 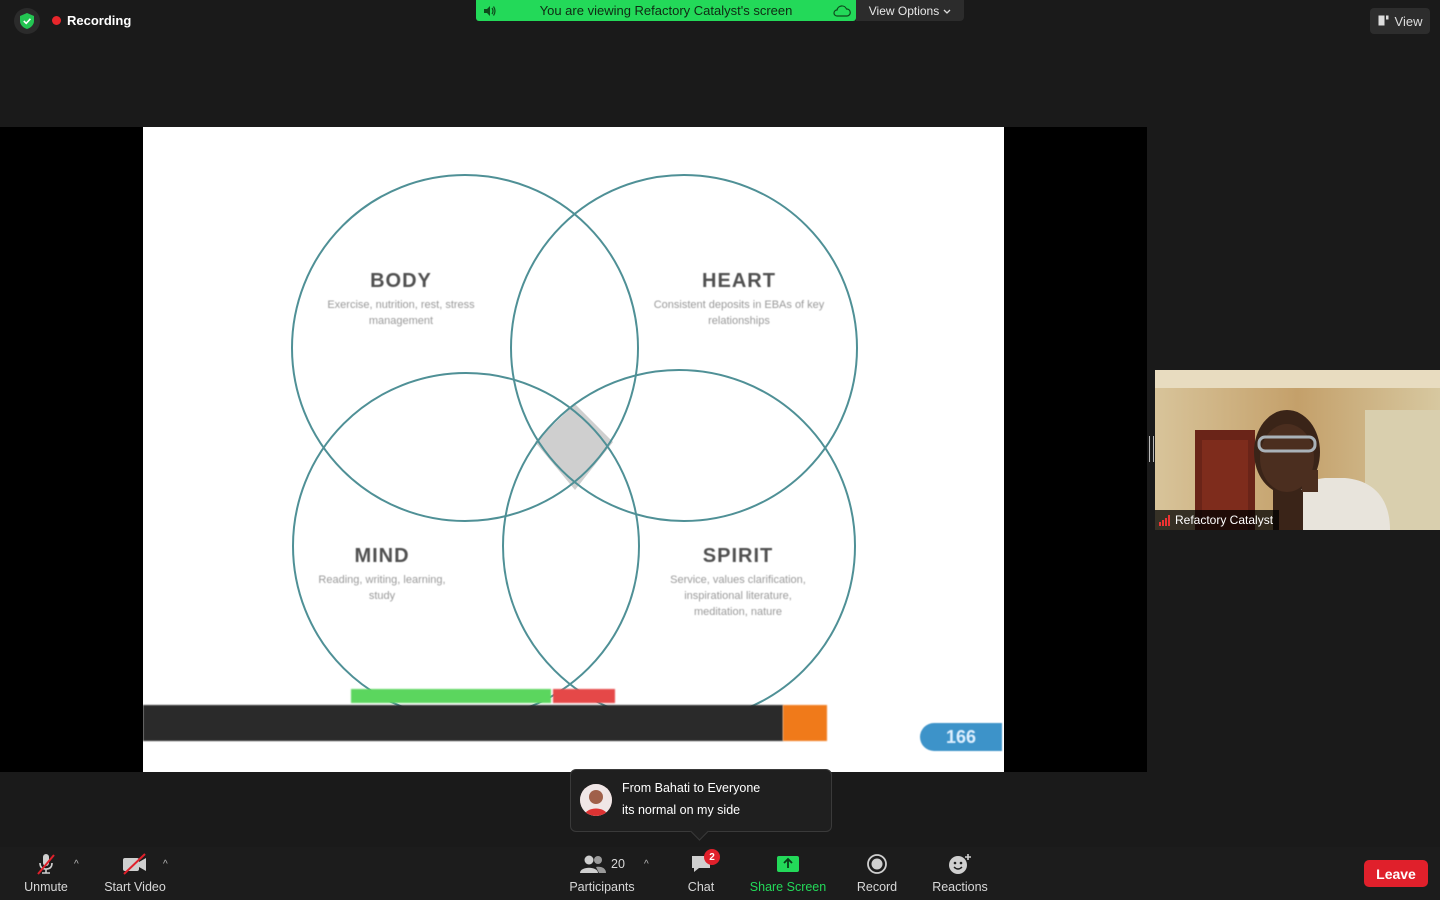 What do you see at coordinates (788, 887) in the screenshot?
I see `share-screen-label: Share Screen` at bounding box center [788, 887].